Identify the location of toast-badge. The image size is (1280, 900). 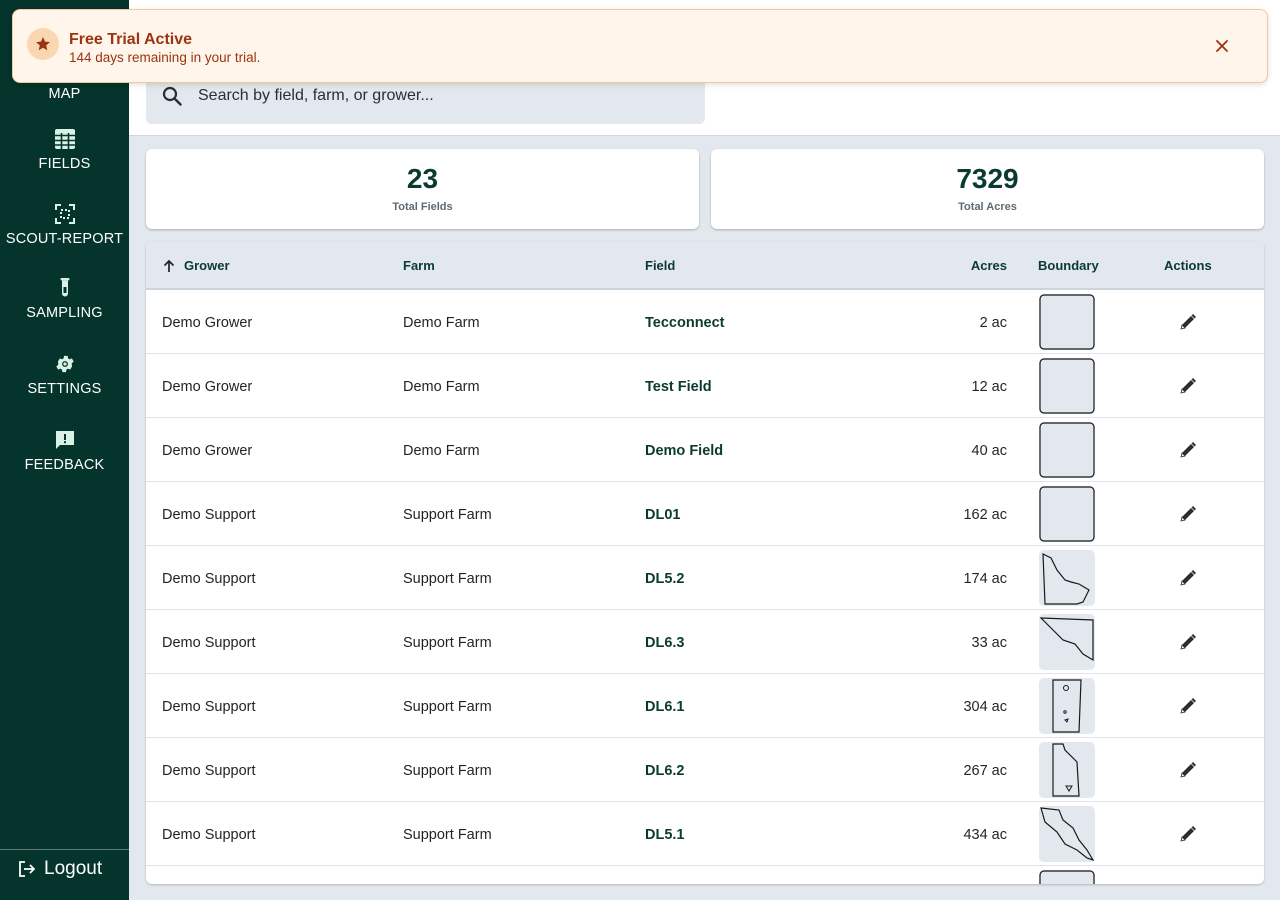
(43, 44).